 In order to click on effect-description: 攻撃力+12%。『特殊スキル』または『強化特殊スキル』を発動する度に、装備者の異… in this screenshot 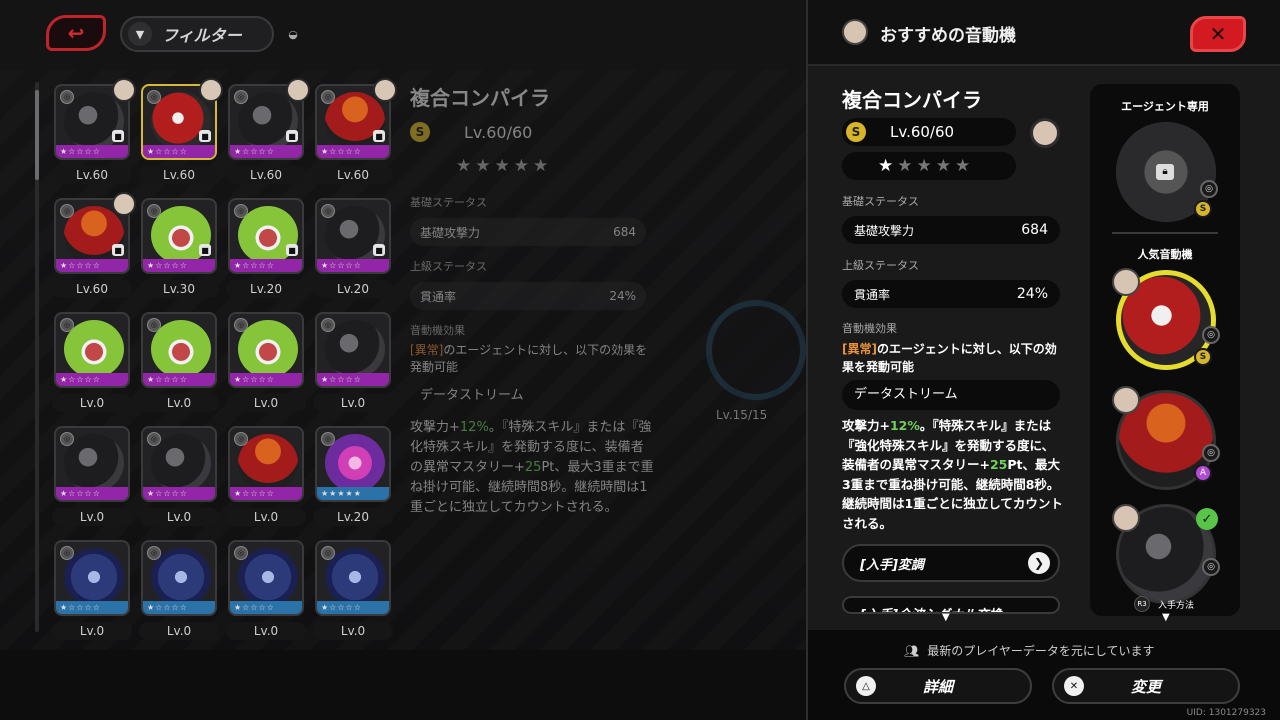, I will do `click(952, 474)`.